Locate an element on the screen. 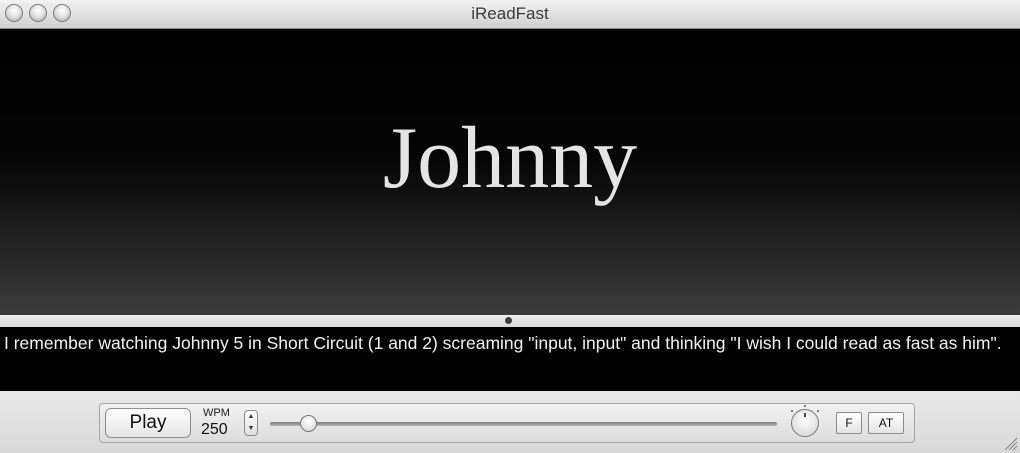 This screenshot has width=1020, height=453. at-button: AT is located at coordinates (886, 423).